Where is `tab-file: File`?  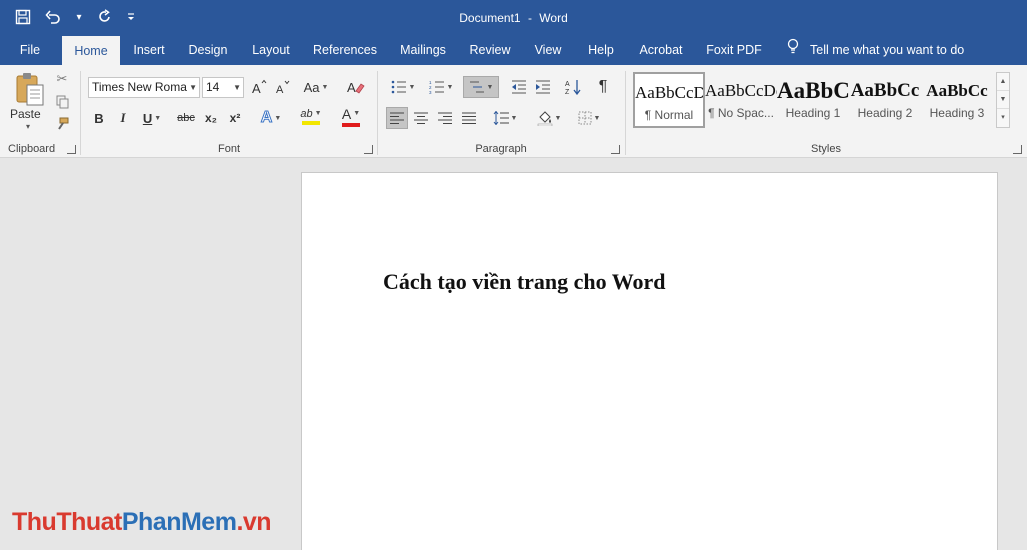
tab-file: File is located at coordinates (30, 50).